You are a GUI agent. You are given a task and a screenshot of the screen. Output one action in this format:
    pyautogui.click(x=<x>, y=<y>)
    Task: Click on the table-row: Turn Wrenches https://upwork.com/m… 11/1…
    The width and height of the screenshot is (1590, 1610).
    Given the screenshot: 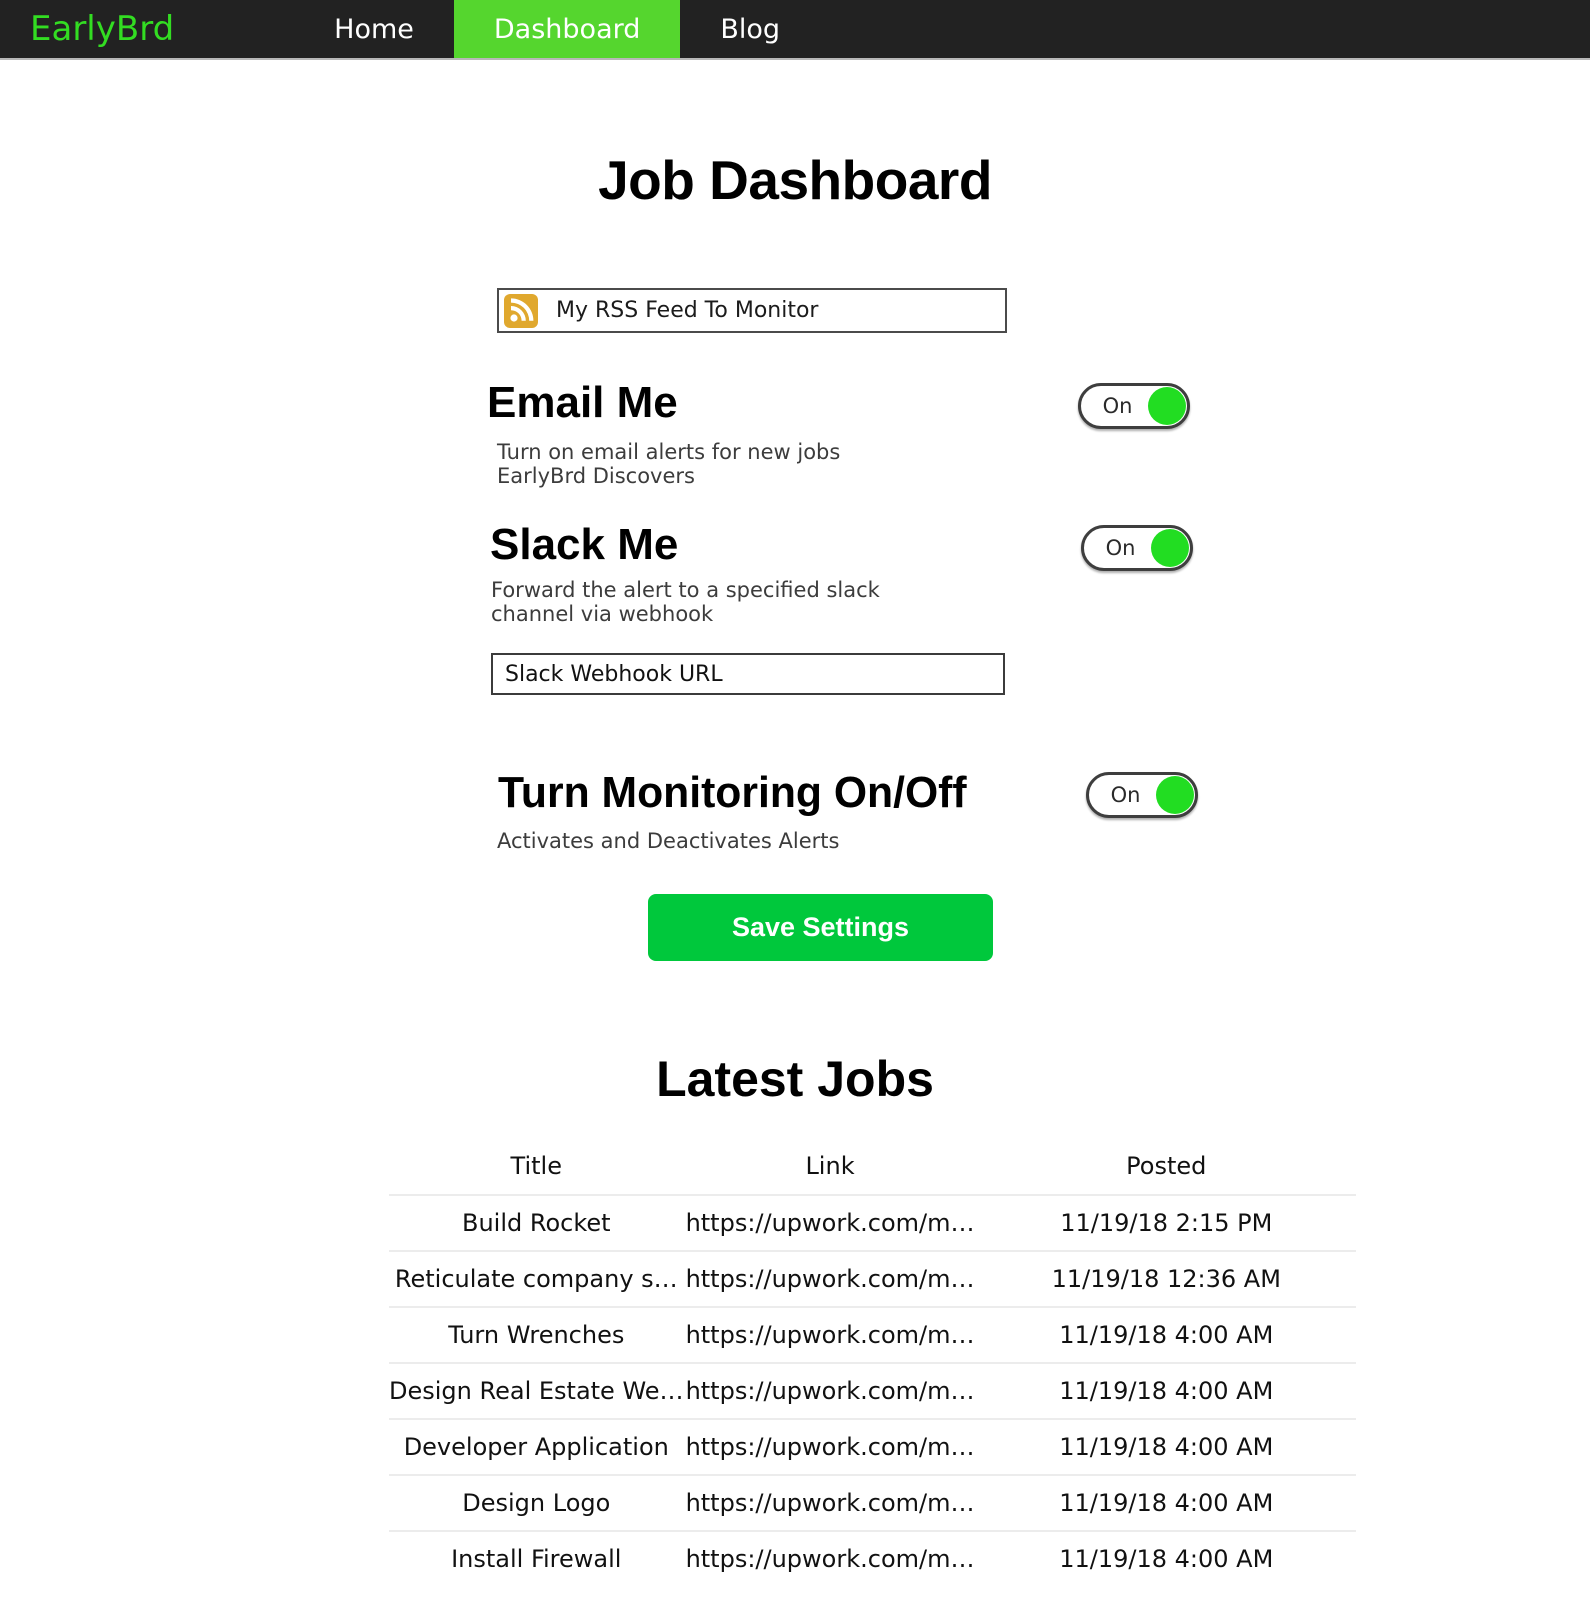 What is the action you would take?
    pyautogui.click(x=872, y=1334)
    